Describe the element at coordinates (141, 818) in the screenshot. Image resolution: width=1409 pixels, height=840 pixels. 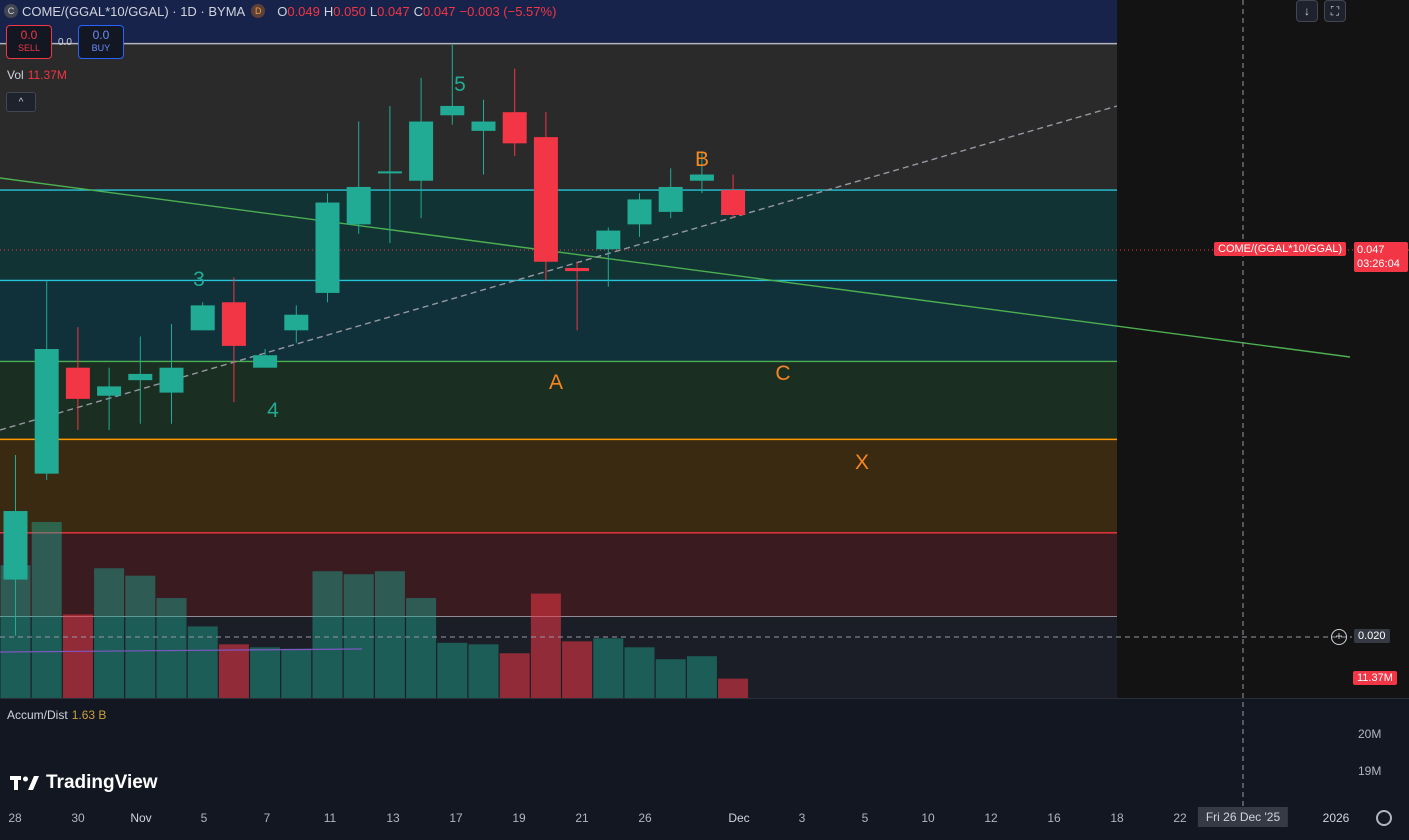
I see `time-axis-label: Nov` at that location.